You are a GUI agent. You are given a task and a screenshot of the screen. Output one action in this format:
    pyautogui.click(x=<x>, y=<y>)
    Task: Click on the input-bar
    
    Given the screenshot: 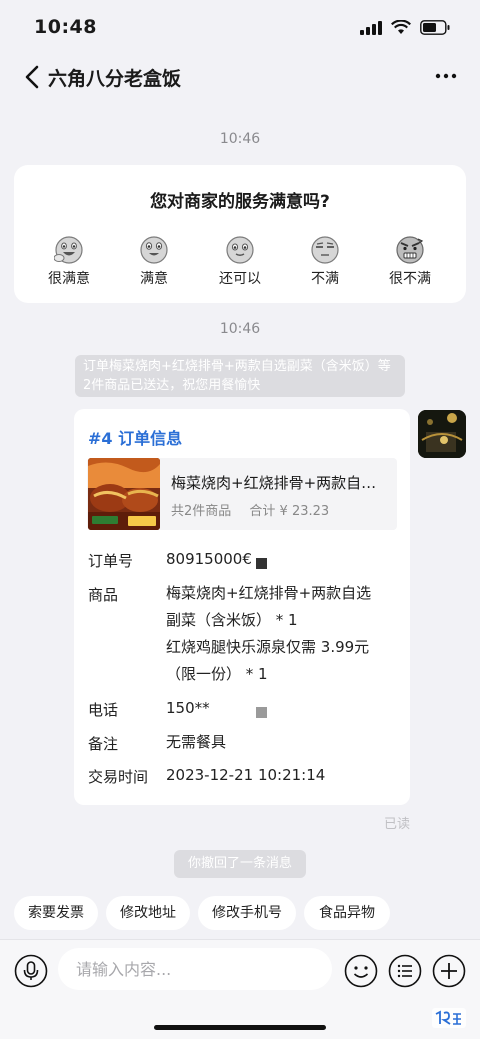 What is the action you would take?
    pyautogui.click(x=240, y=989)
    